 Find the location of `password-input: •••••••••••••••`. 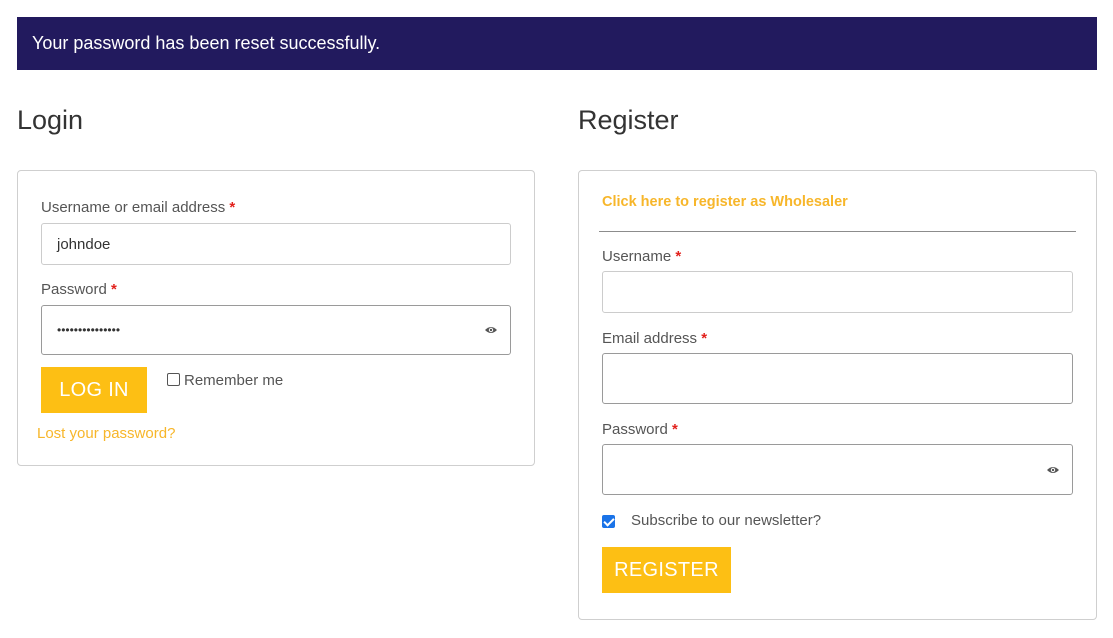

password-input: ••••••••••••••• is located at coordinates (276, 330).